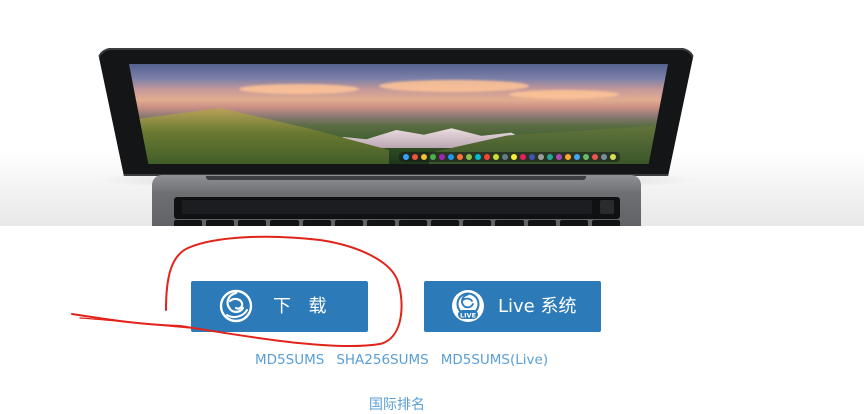 Image resolution: width=864 pixels, height=414 pixels. Describe the element at coordinates (382, 361) in the screenshot. I see `sha256sums-link: SHA256SUMS` at that location.